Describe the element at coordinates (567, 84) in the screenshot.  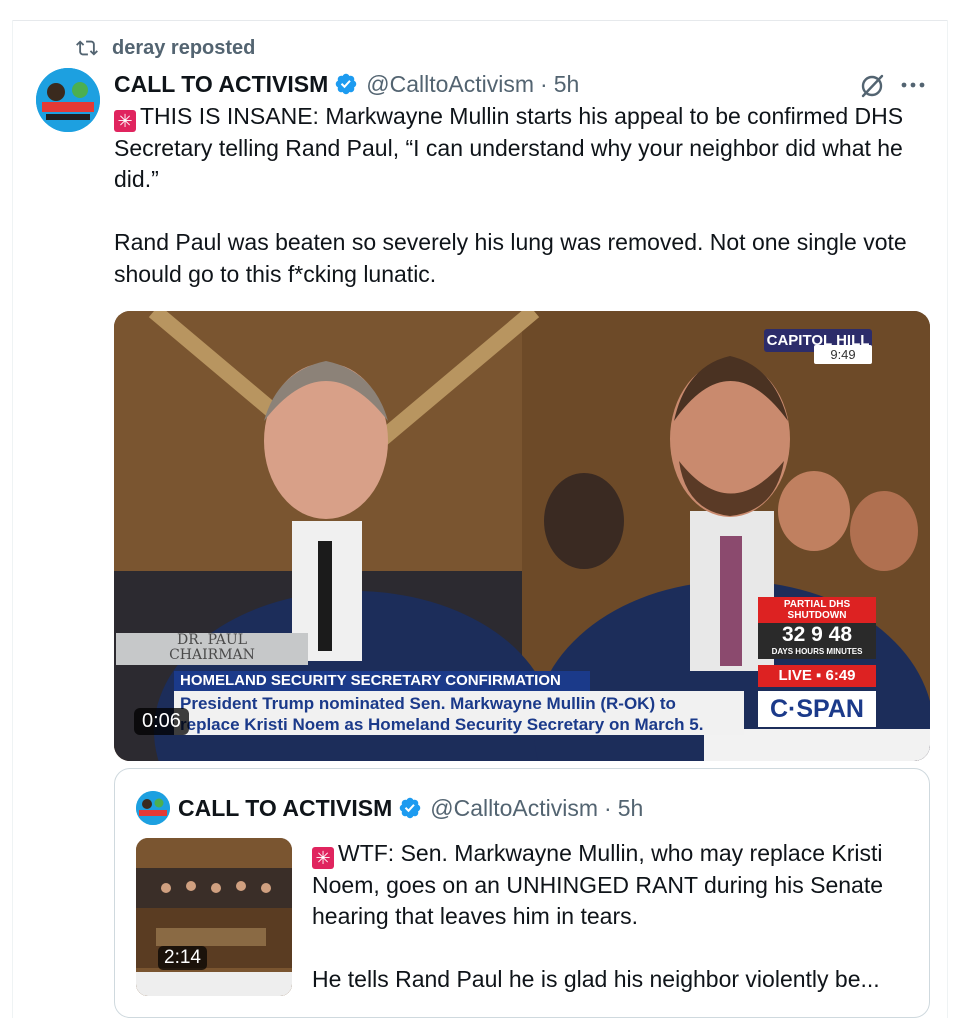
I see `timestamp: 5h` at that location.